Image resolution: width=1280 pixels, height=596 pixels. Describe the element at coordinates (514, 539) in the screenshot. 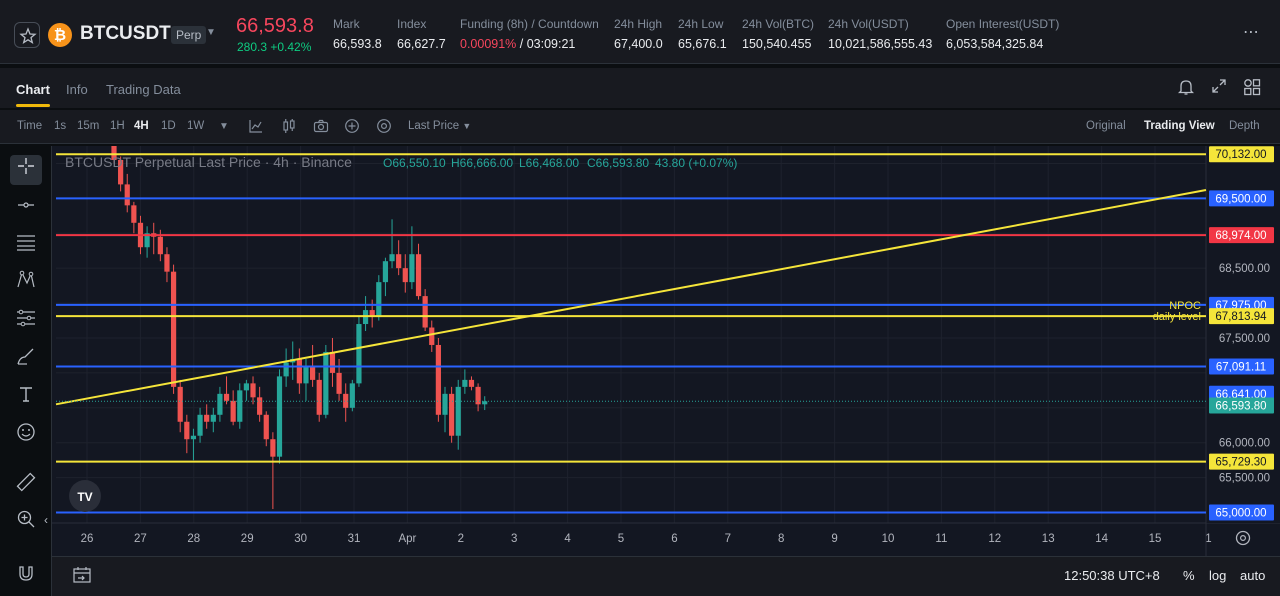

I see `x-axis-tick-label: 3` at that location.